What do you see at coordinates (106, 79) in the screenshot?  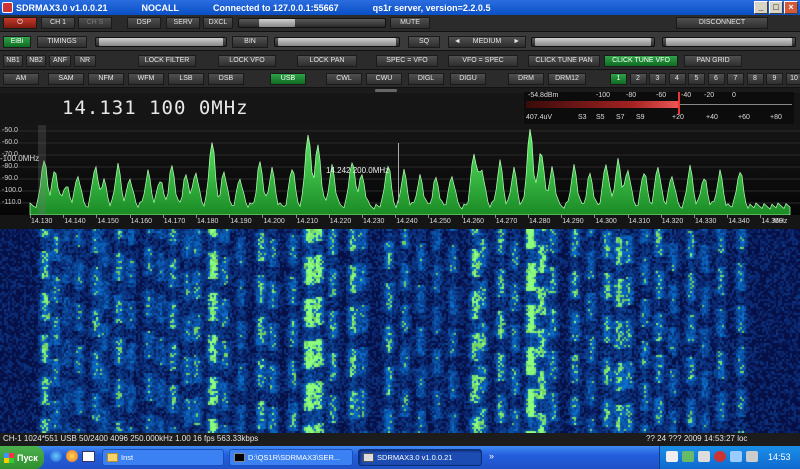 I see `mode-nfm-button: NFM` at bounding box center [106, 79].